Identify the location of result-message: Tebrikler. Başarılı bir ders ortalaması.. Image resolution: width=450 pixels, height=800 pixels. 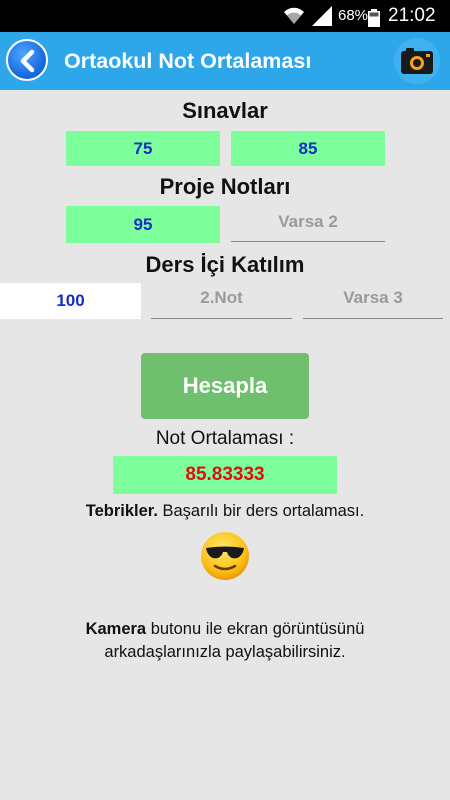
(225, 511).